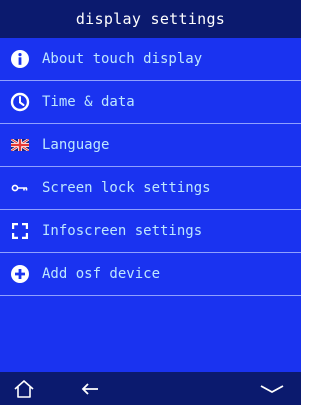  What do you see at coordinates (88, 102) in the screenshot?
I see `menu-item-label: Time & data` at bounding box center [88, 102].